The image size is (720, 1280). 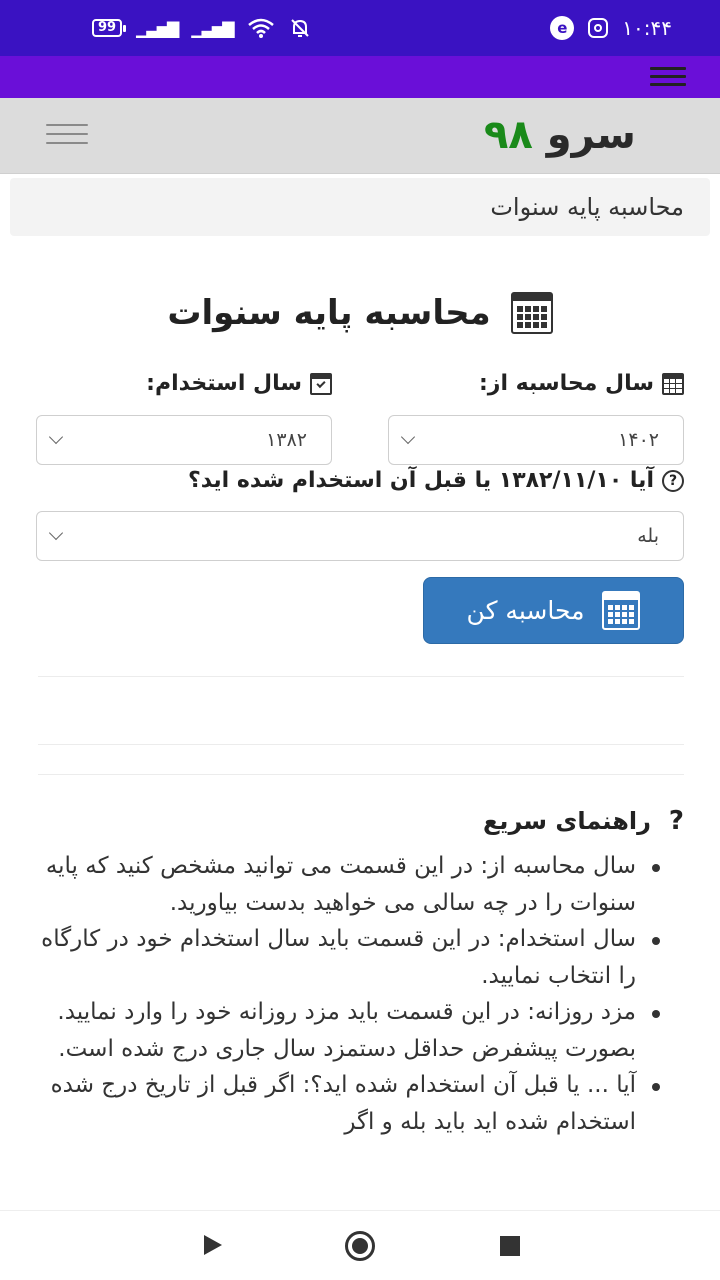 What do you see at coordinates (648, 536) in the screenshot?
I see `hired-before-value: بله` at bounding box center [648, 536].